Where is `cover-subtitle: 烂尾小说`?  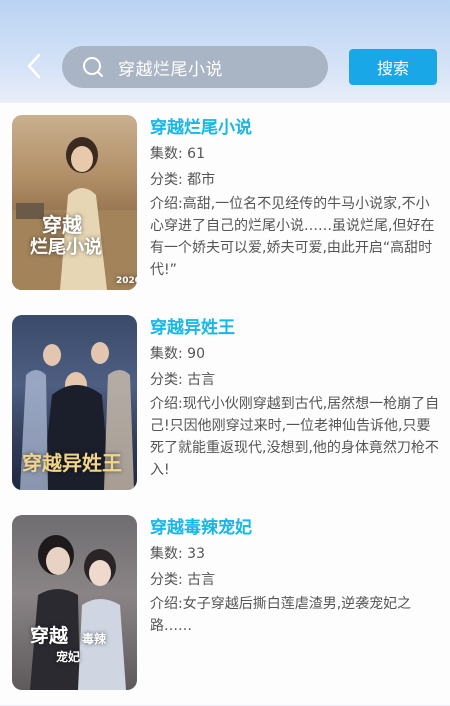
cover-subtitle: 烂尾小说 is located at coordinates (66, 247).